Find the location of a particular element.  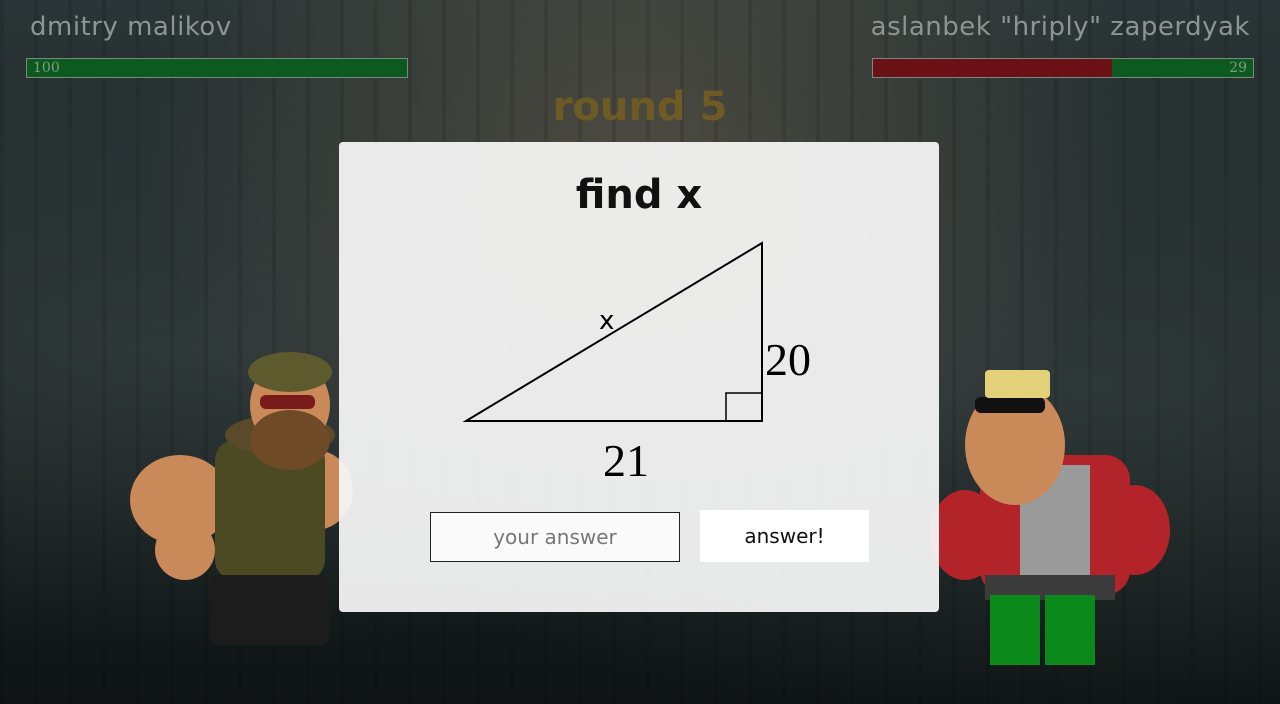

player2-health-bar: 29 is located at coordinates (1063, 68).